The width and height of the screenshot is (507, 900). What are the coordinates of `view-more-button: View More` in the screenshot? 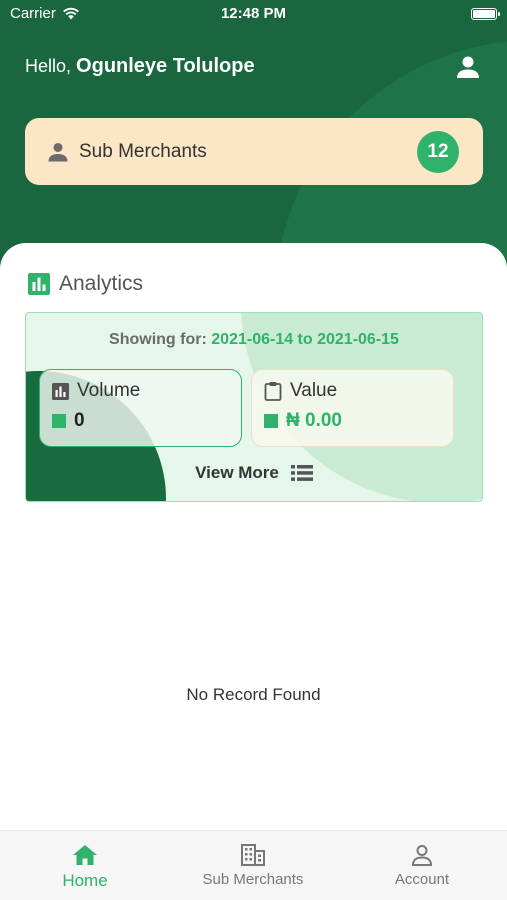 It's located at (254, 473).